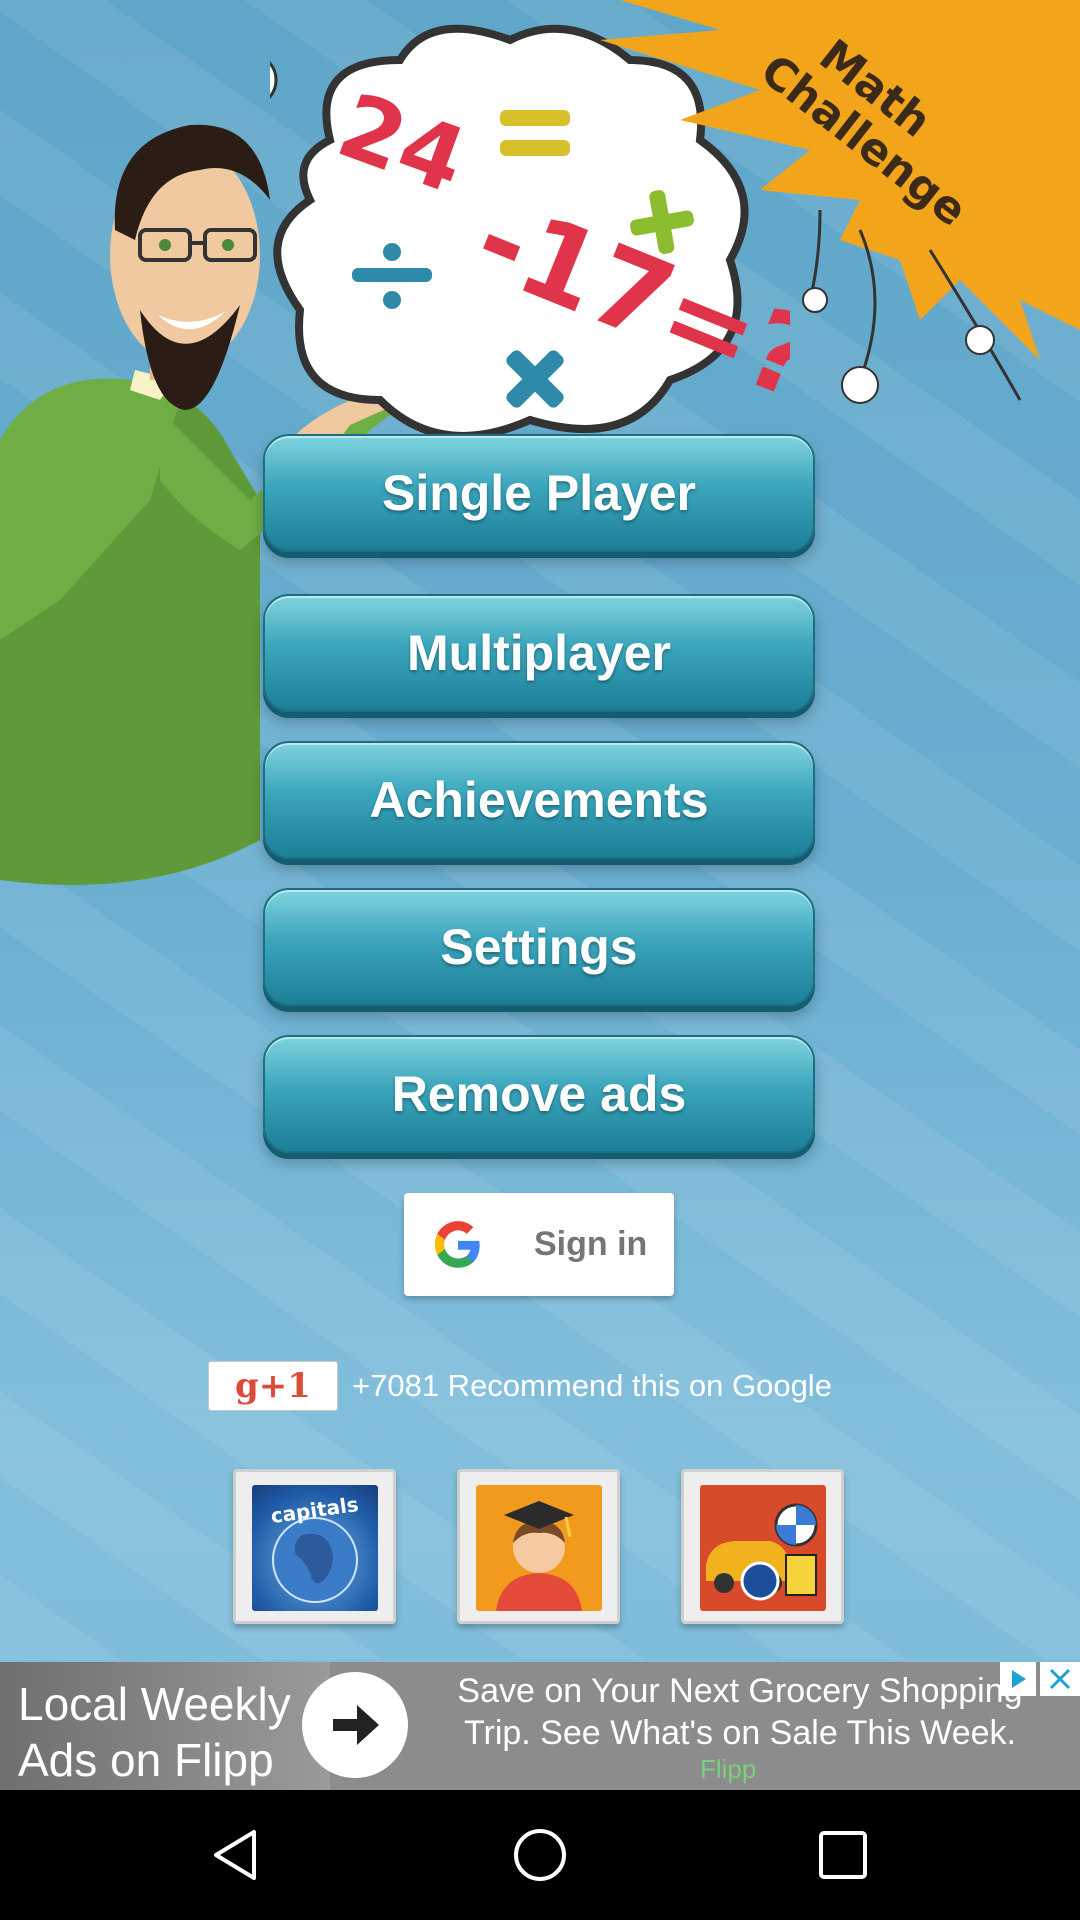 Image resolution: width=1080 pixels, height=1920 pixels. I want to click on google-plus-row: g+1 +7081 Recommend this on Google, so click(520, 1386).